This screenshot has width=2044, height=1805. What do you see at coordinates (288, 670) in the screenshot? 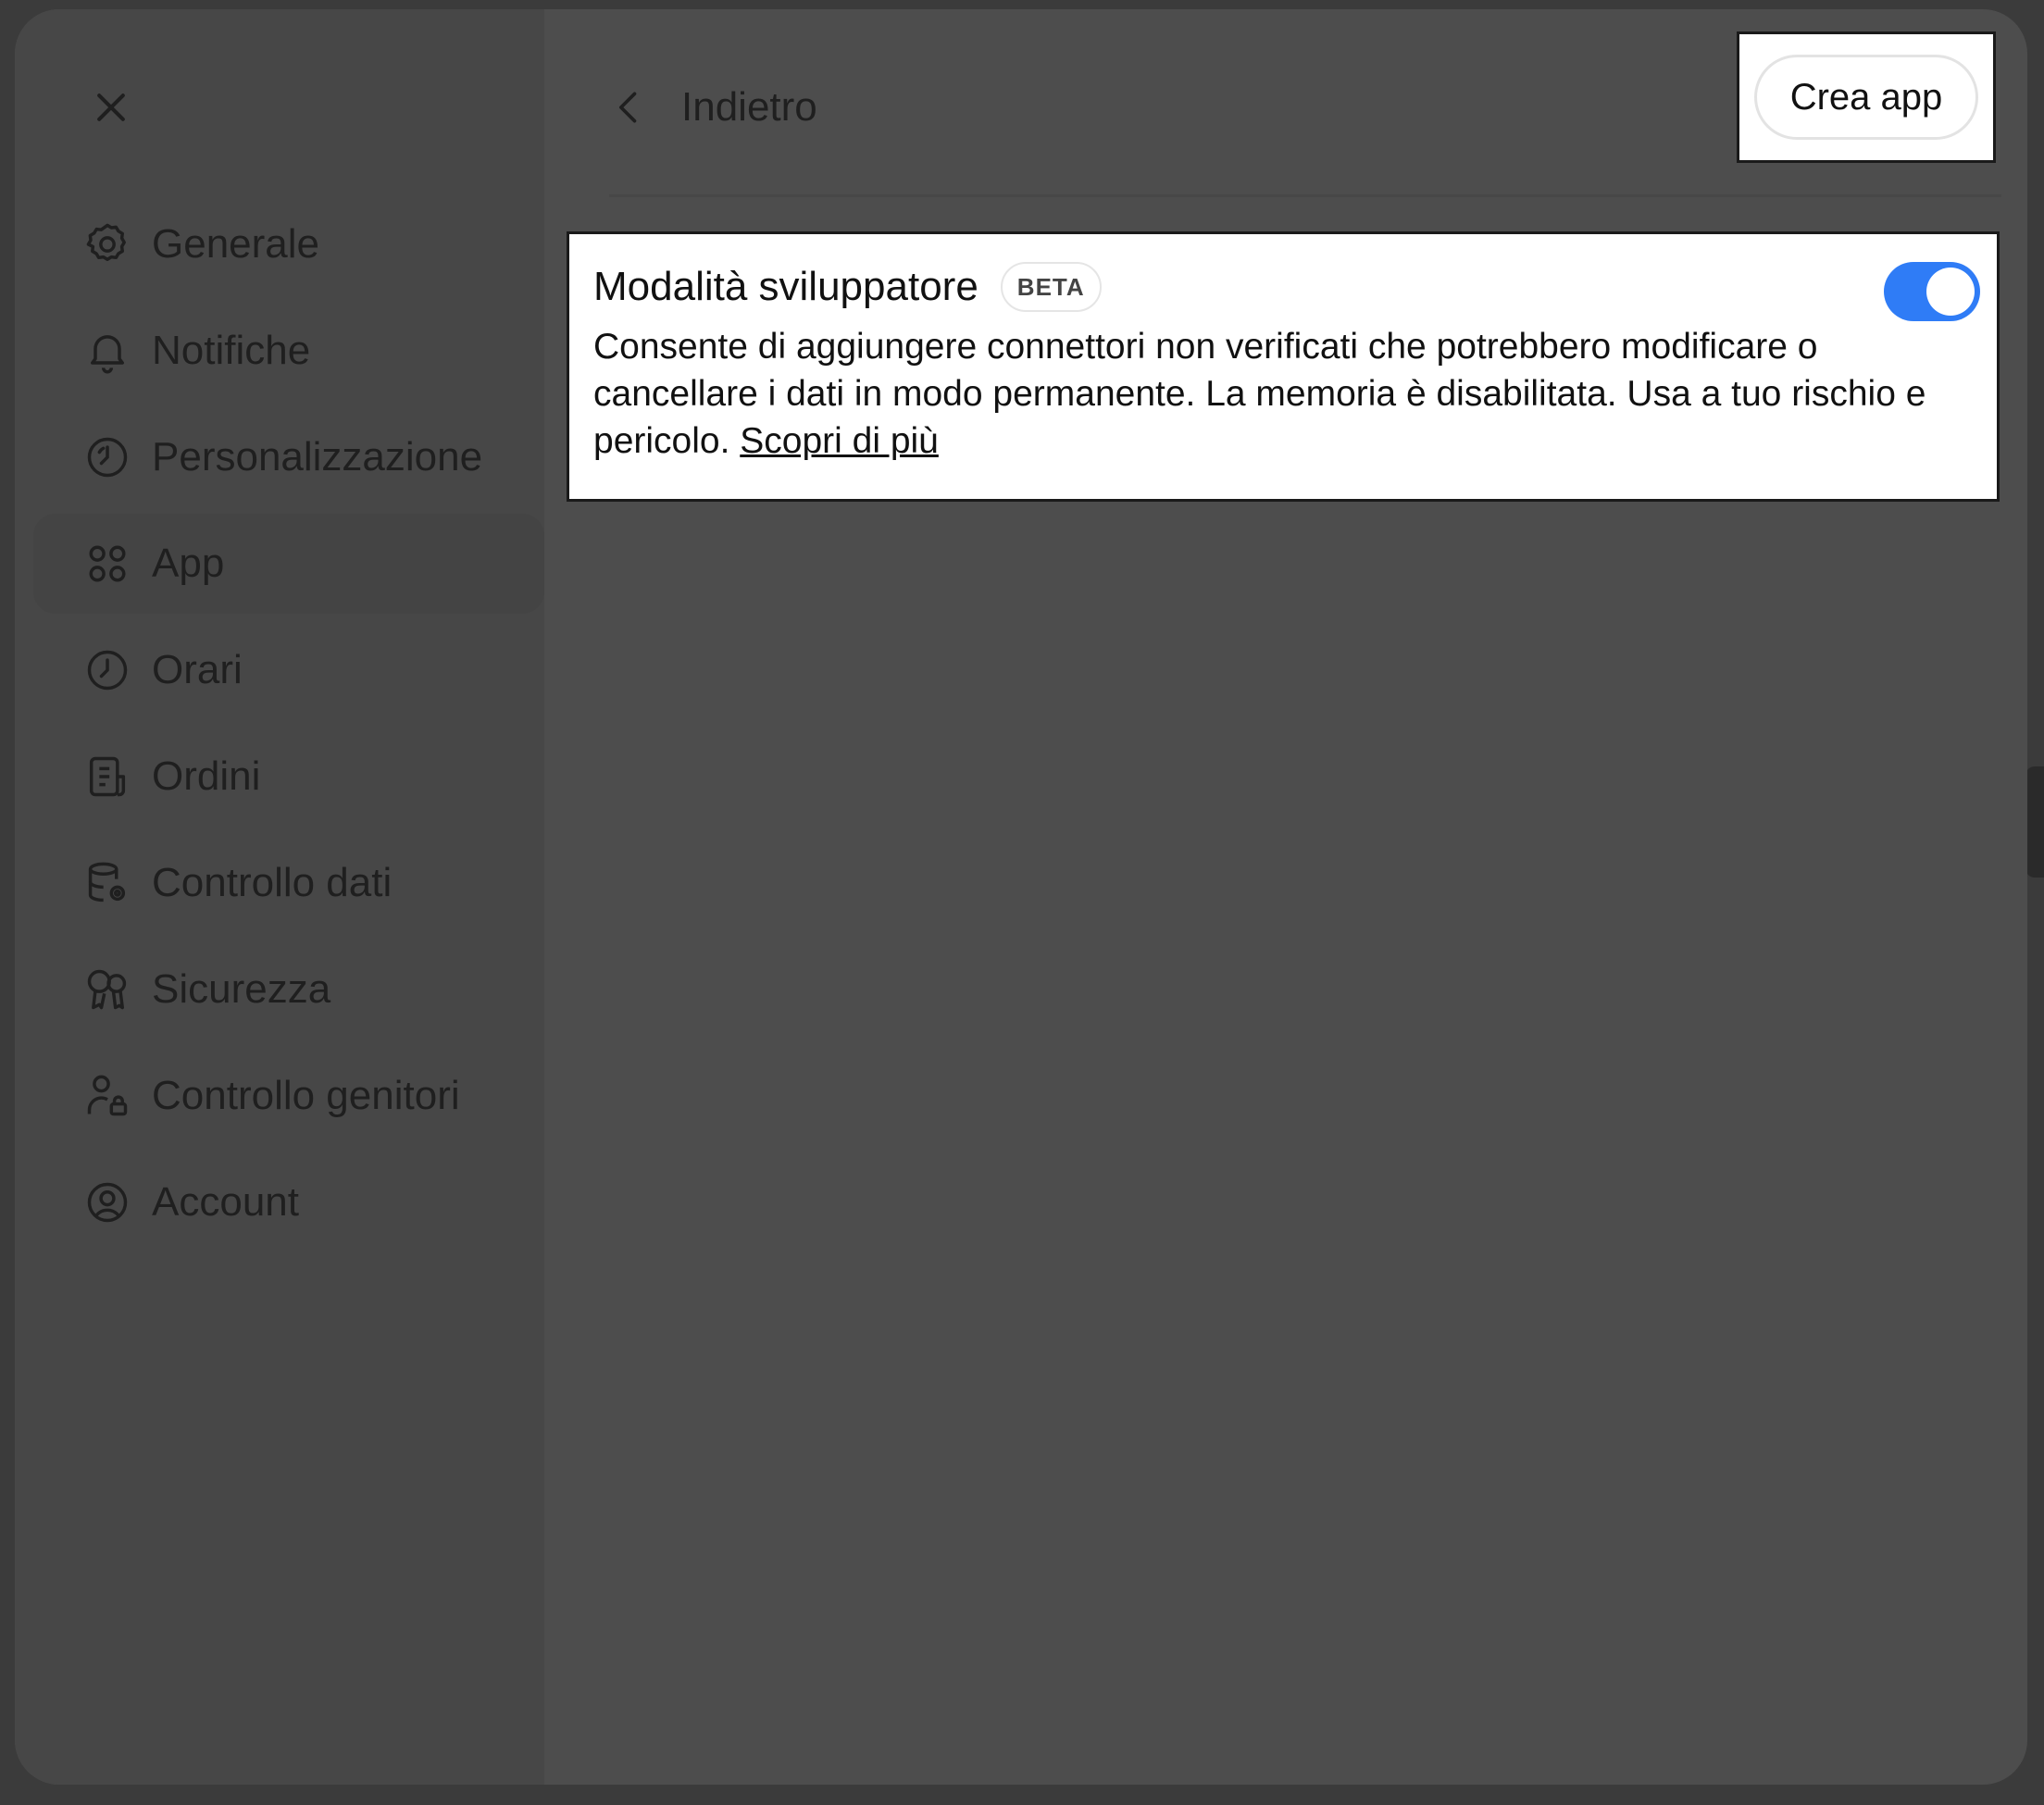
I see `sidebar-item-orari: Orari` at bounding box center [288, 670].